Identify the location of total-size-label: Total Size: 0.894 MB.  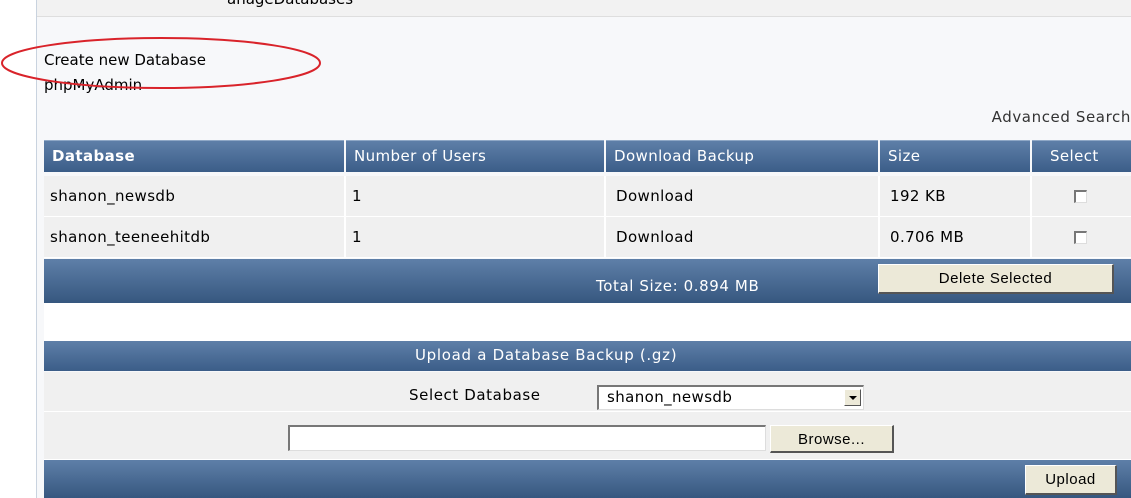
(678, 286).